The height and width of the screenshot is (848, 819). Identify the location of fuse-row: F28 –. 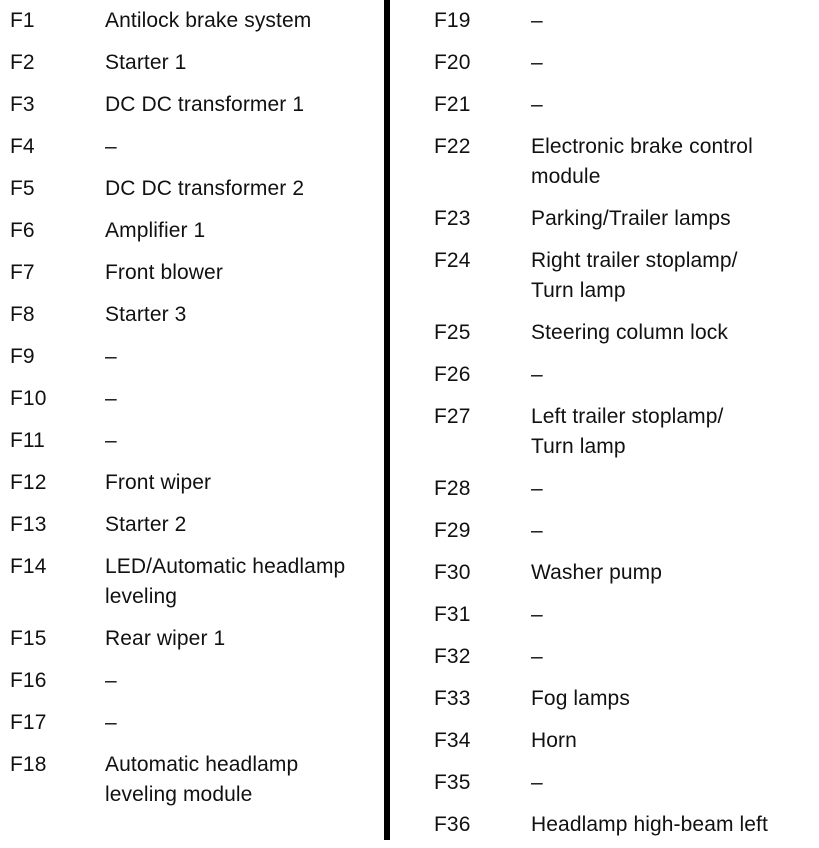
(619, 489).